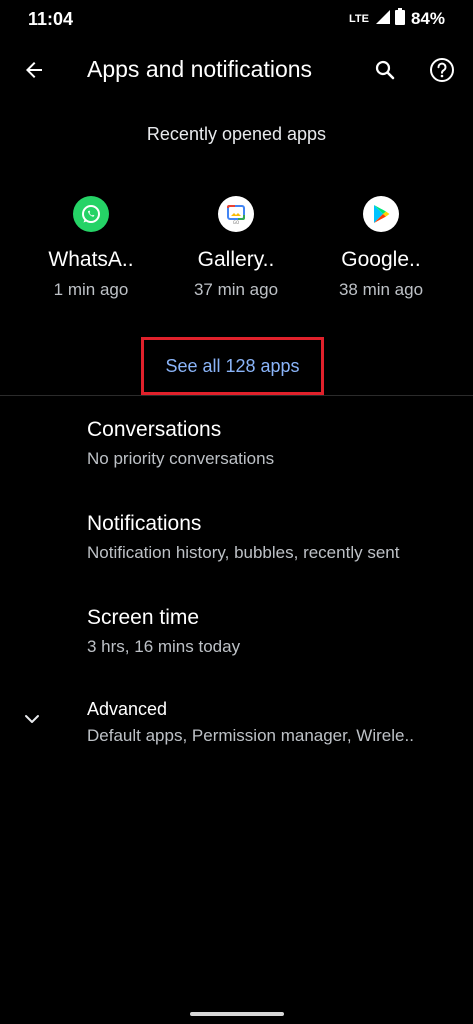 The image size is (473, 1024). I want to click on menu-item-title: Notifications, so click(144, 523).